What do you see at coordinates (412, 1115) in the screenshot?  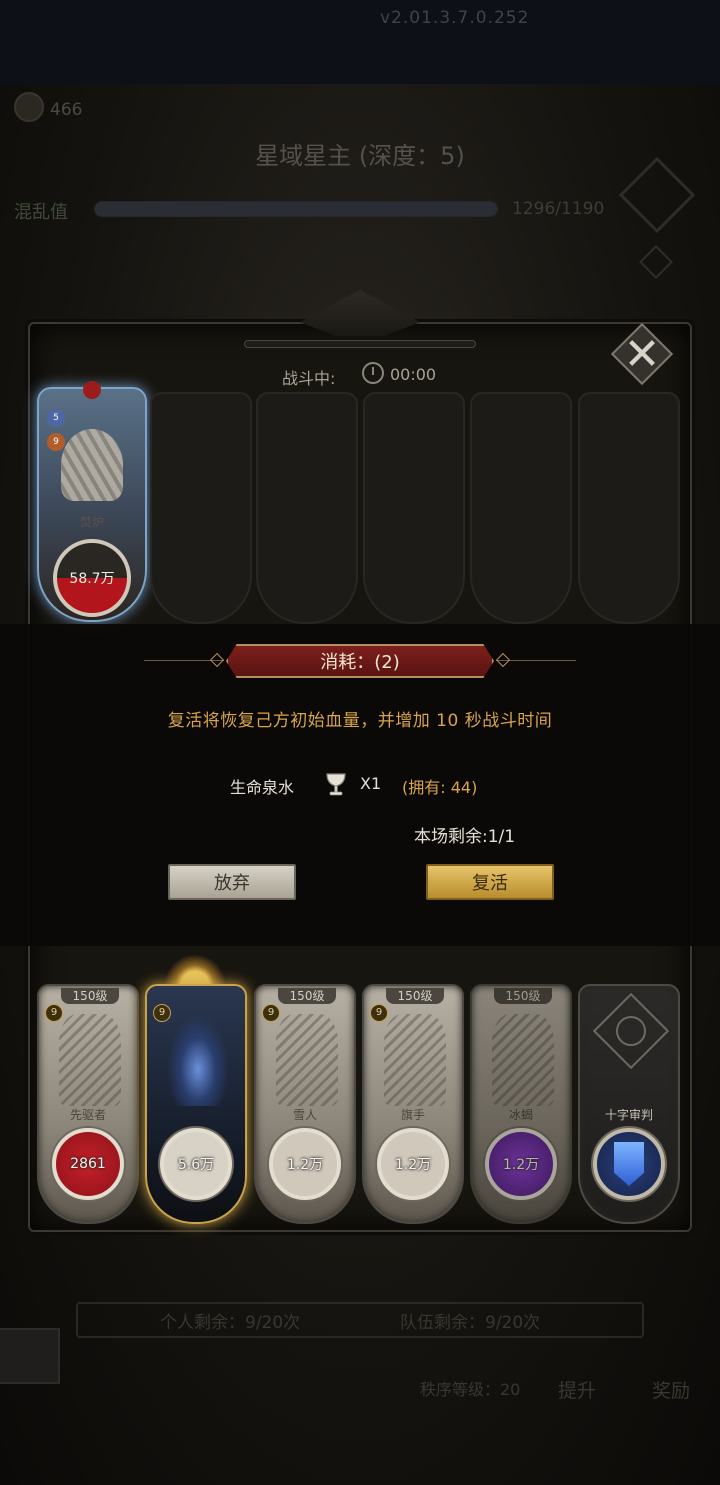 I see `hero-name: 旗手` at bounding box center [412, 1115].